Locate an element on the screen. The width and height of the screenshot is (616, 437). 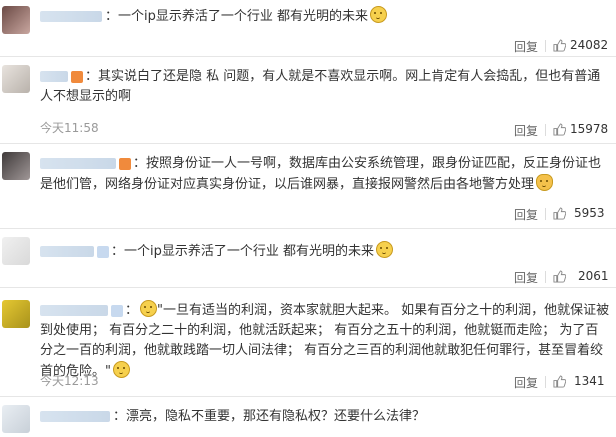
like-count: 1341 is located at coordinates (589, 381).